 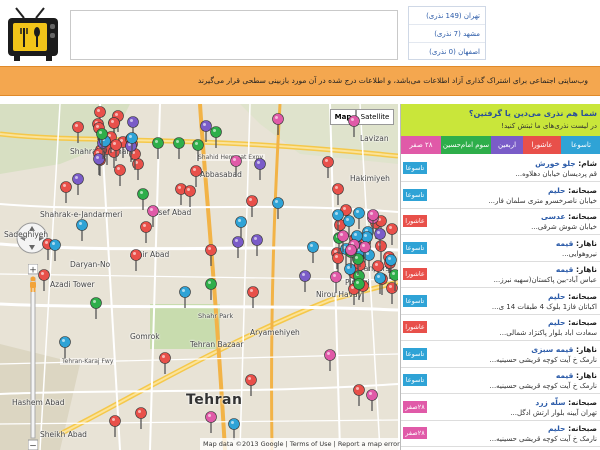 What do you see at coordinates (234, 35) in the screenshot?
I see `search-input` at bounding box center [234, 35].